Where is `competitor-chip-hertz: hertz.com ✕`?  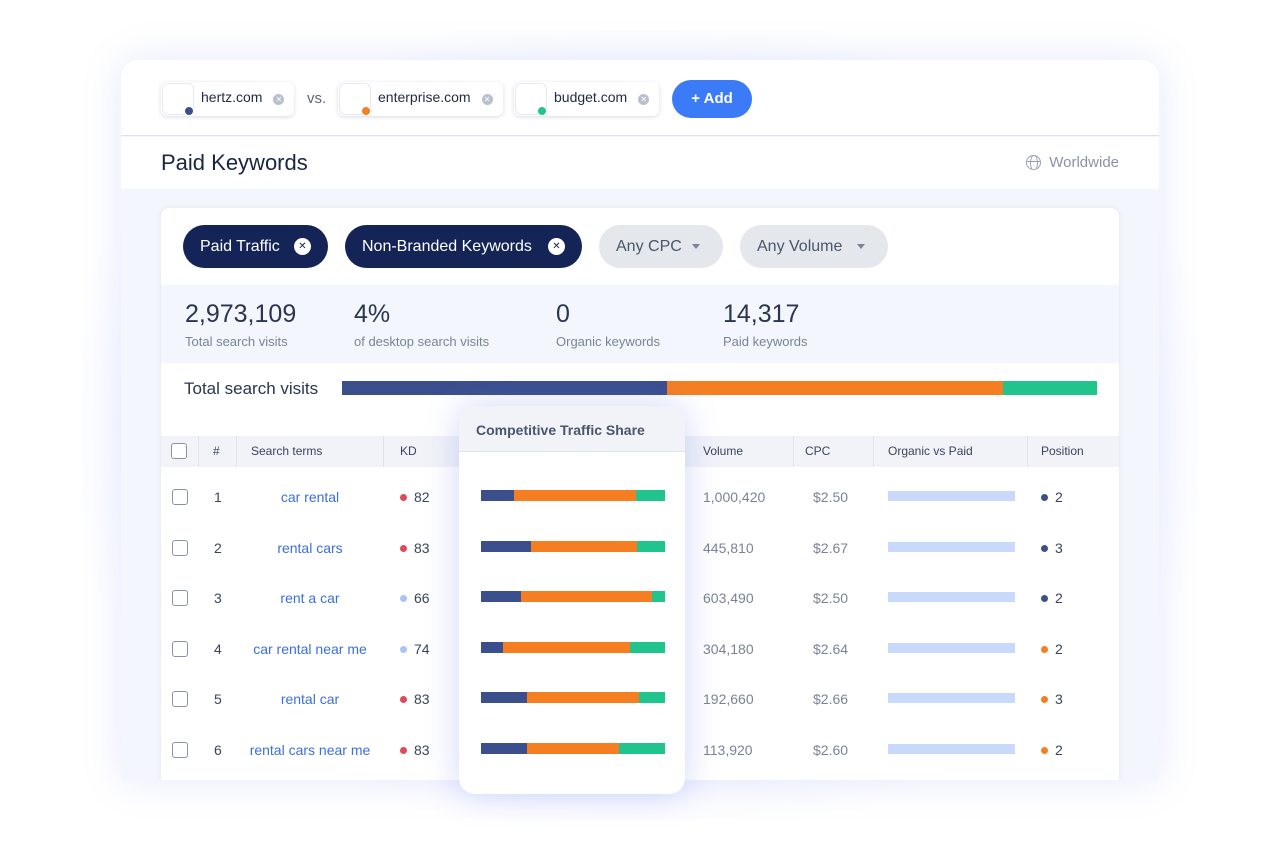 competitor-chip-hertz: hertz.com ✕ is located at coordinates (228, 99).